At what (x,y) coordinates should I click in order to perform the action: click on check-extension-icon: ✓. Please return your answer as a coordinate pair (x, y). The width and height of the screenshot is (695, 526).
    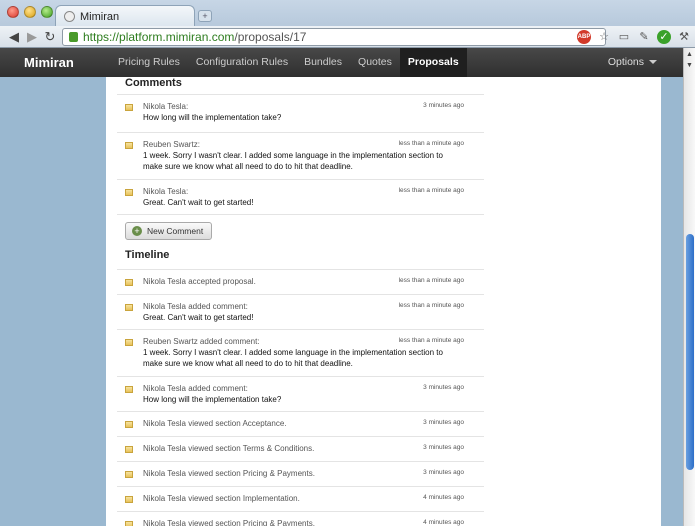
    Looking at the image, I should click on (664, 37).